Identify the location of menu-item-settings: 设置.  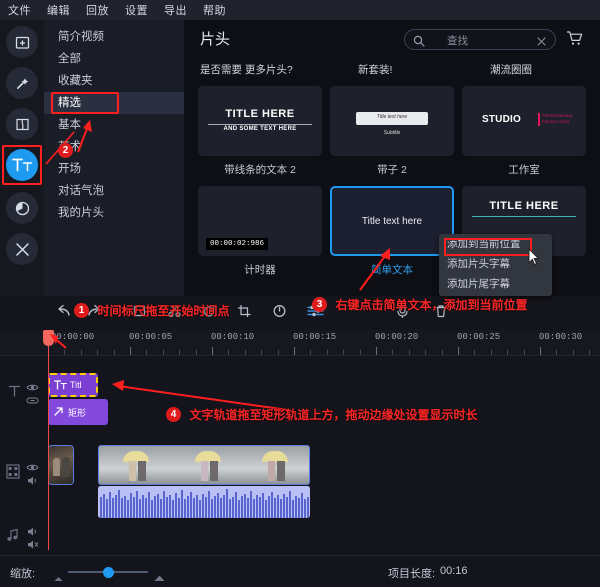
(136, 10).